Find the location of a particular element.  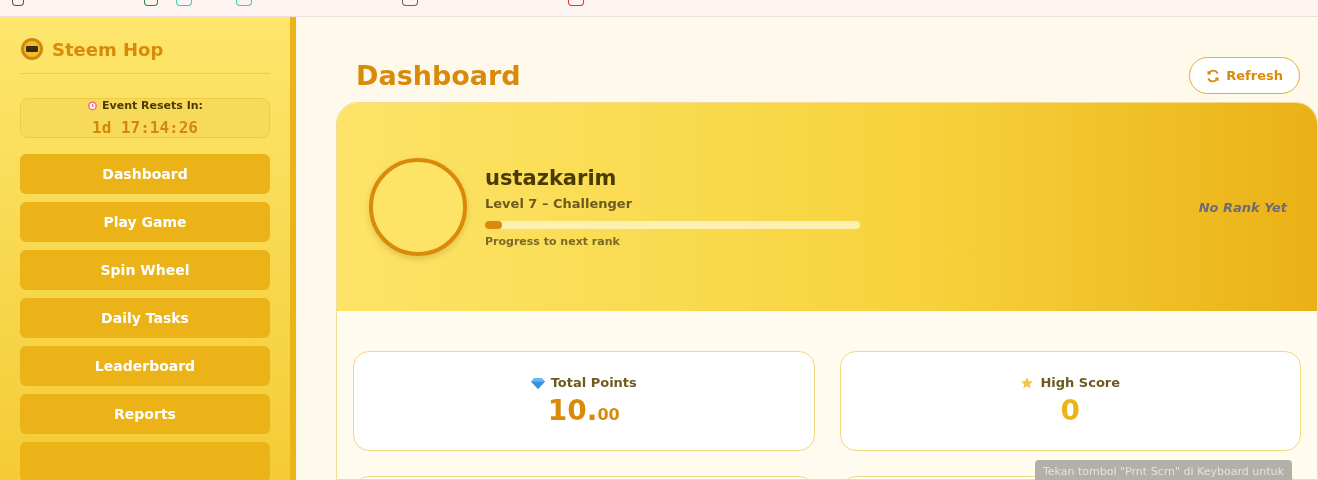

stat-value: 10.00 is located at coordinates (583, 410).